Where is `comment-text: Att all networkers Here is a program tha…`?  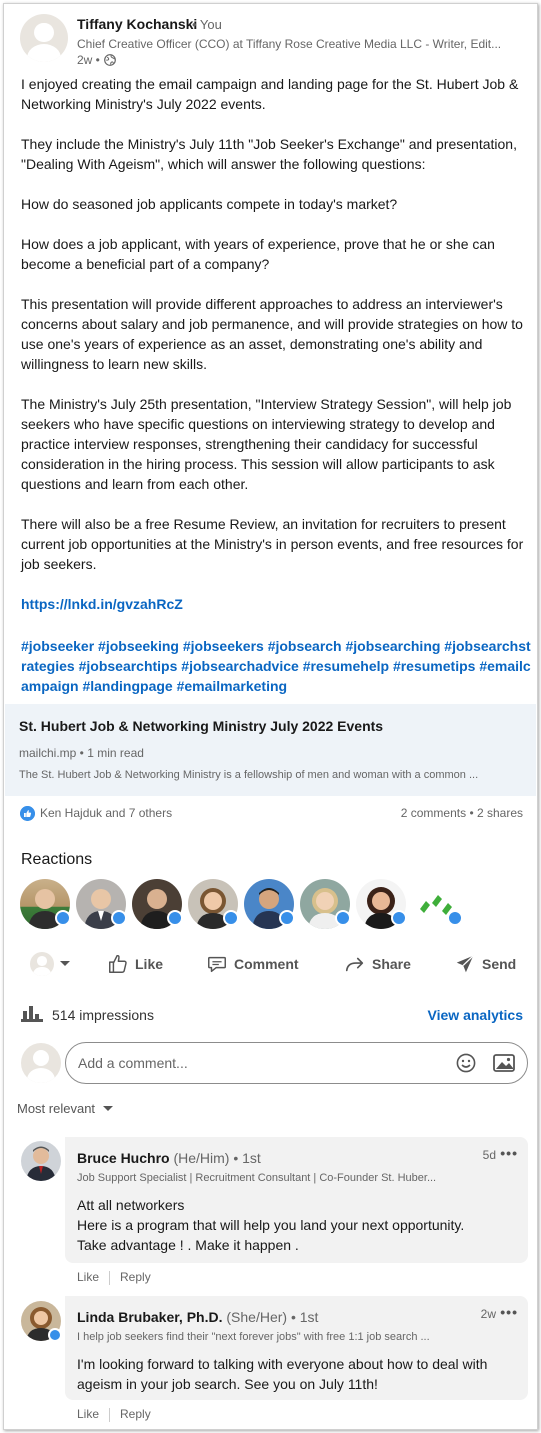
comment-text: Att all networkers Here is a program tha… is located at coordinates (297, 1225).